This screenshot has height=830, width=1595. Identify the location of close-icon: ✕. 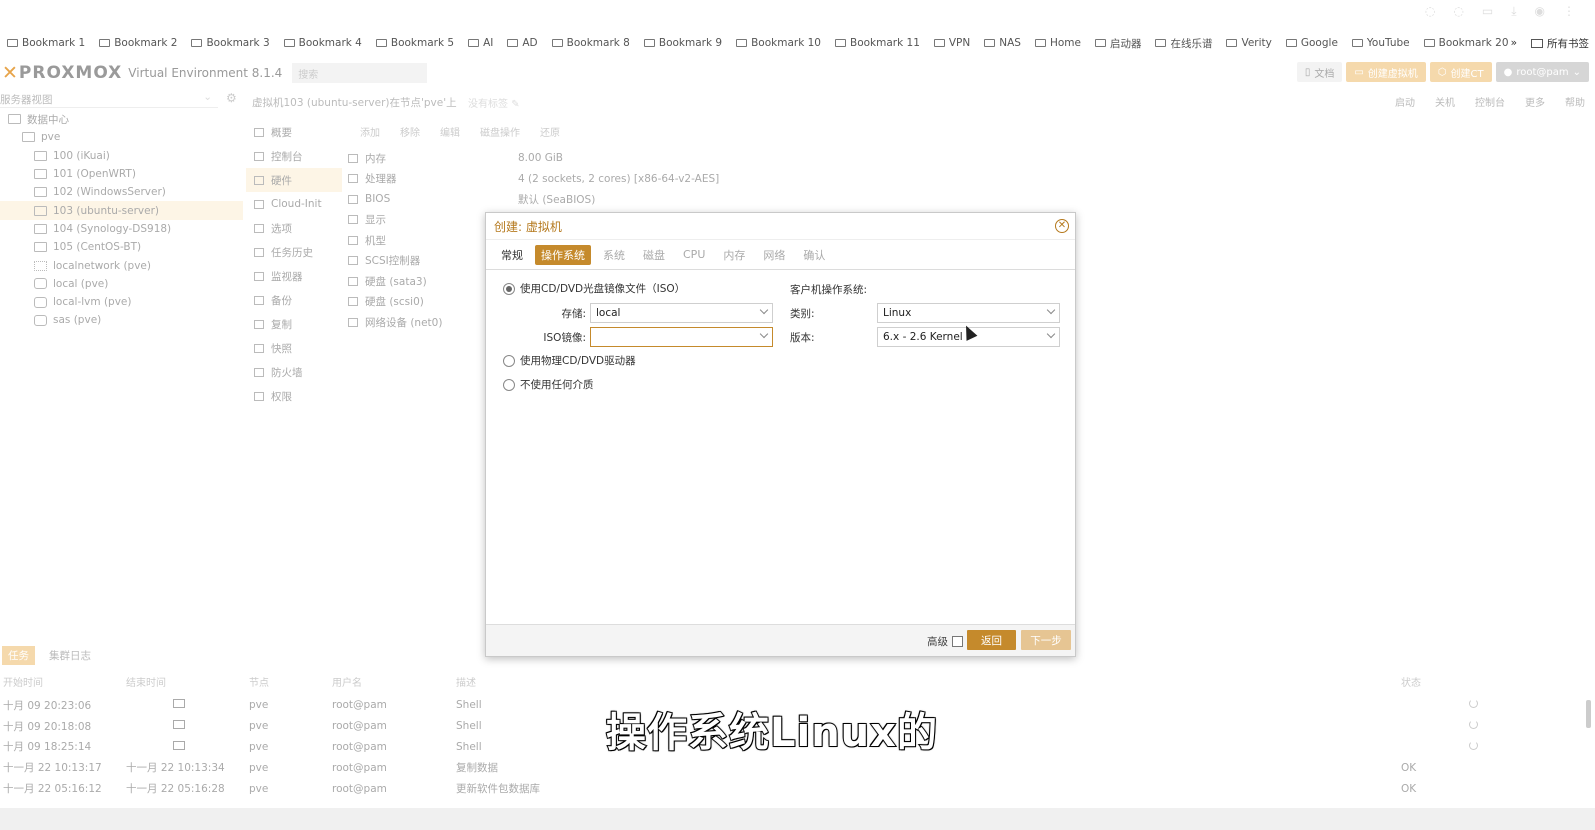
(1062, 226).